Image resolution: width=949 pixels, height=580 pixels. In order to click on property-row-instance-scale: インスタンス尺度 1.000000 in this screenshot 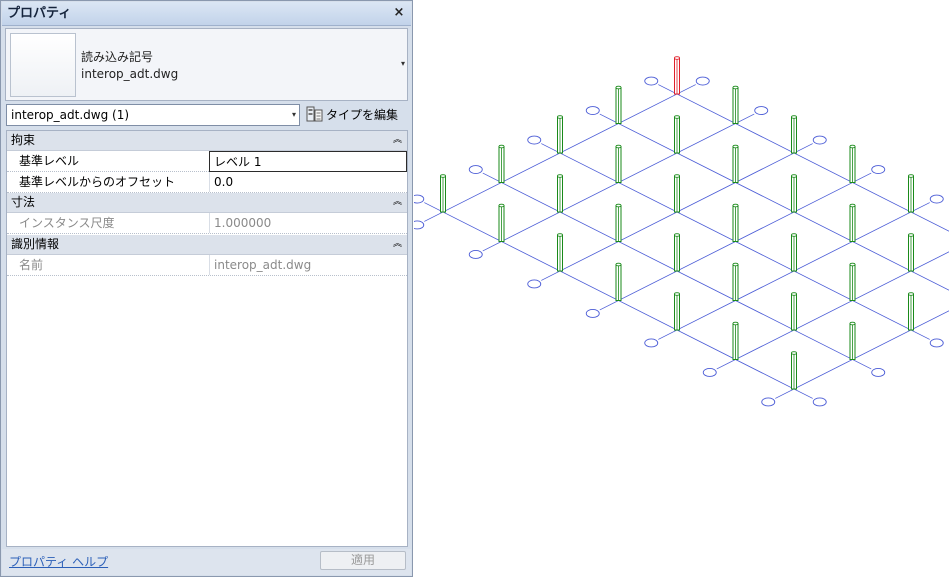, I will do `click(207, 223)`.